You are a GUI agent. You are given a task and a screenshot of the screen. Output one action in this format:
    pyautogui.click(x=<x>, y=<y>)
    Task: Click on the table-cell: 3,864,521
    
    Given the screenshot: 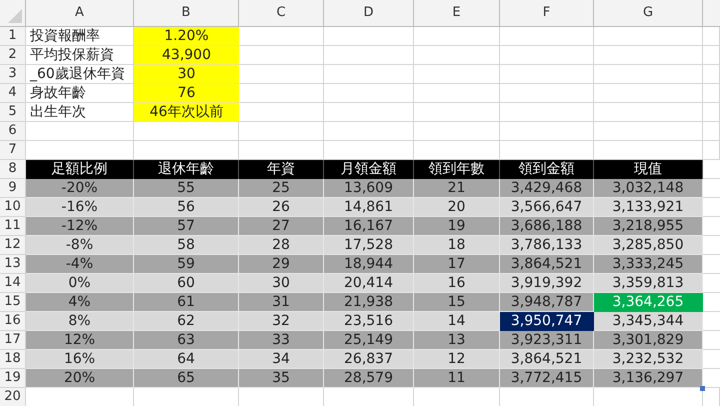 What is the action you would take?
    pyautogui.click(x=547, y=359)
    